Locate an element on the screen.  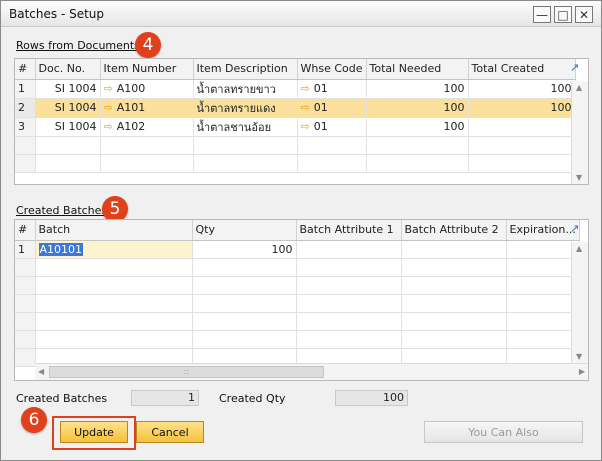
column-header-batch-attribute-2: Batch Attribute 2 is located at coordinates (454, 230).